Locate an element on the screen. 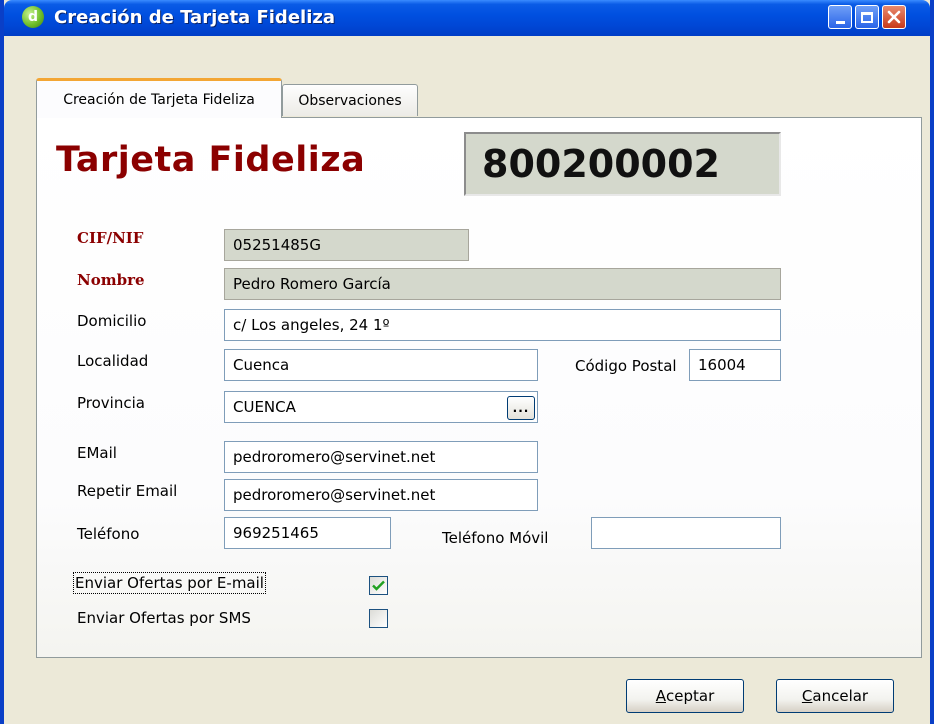 Image resolution: width=934 pixels, height=724 pixels. close-button is located at coordinates (894, 17).